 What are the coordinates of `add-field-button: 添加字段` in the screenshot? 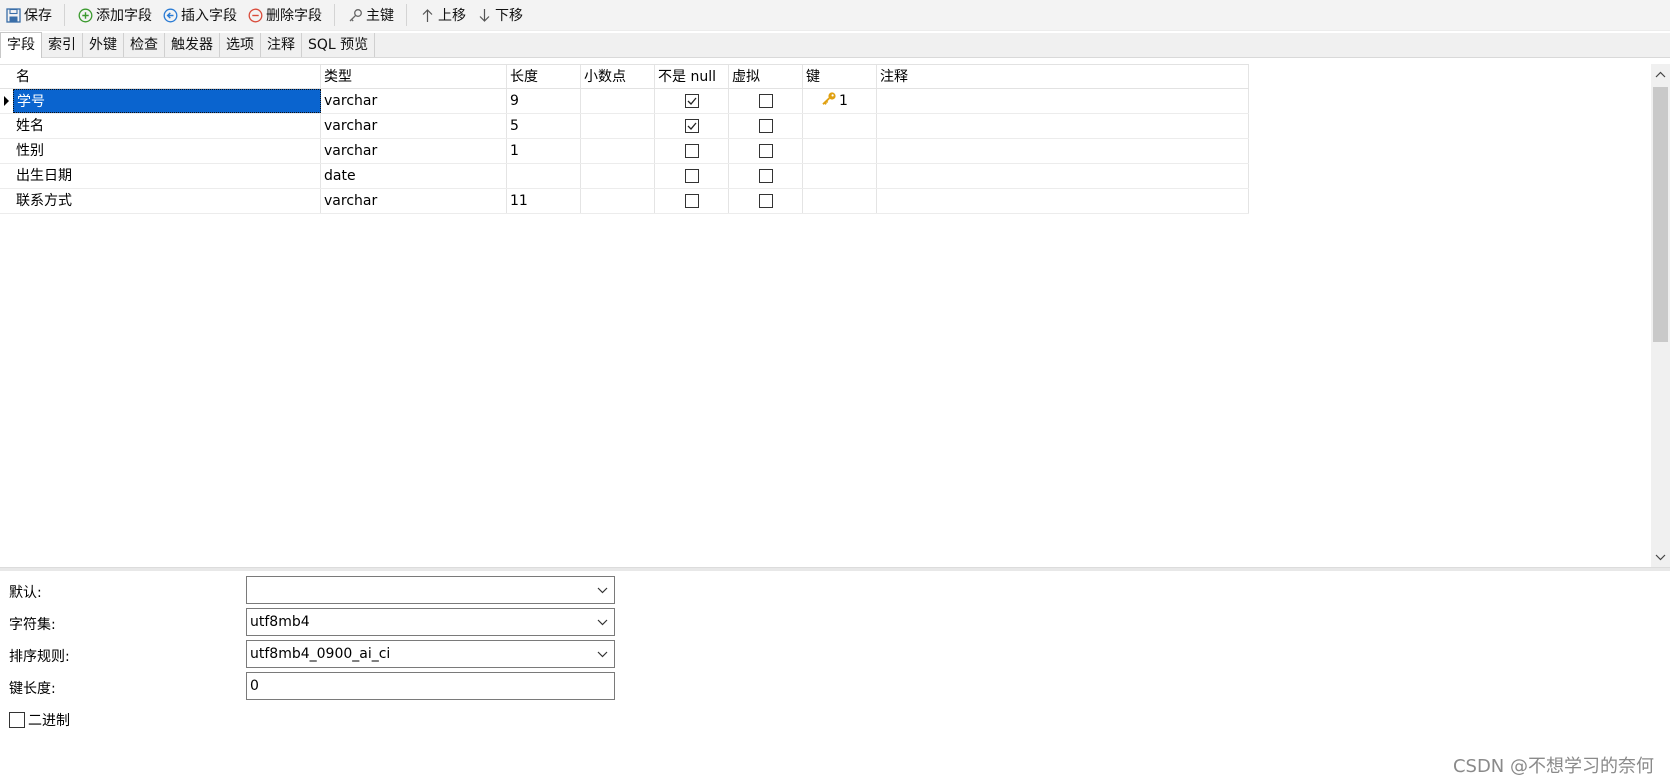 It's located at (114, 15).